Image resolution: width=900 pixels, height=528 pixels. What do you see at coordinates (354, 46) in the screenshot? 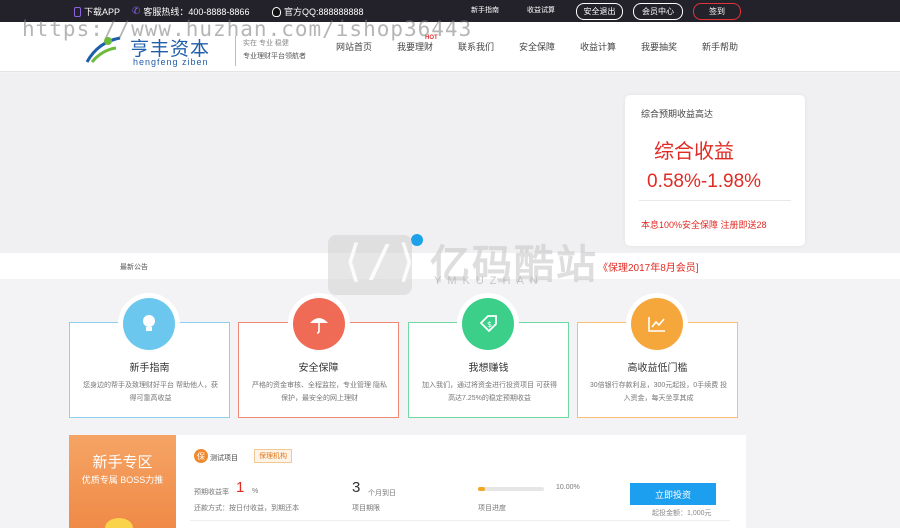
I see `nav-item-home: 网站首页` at bounding box center [354, 46].